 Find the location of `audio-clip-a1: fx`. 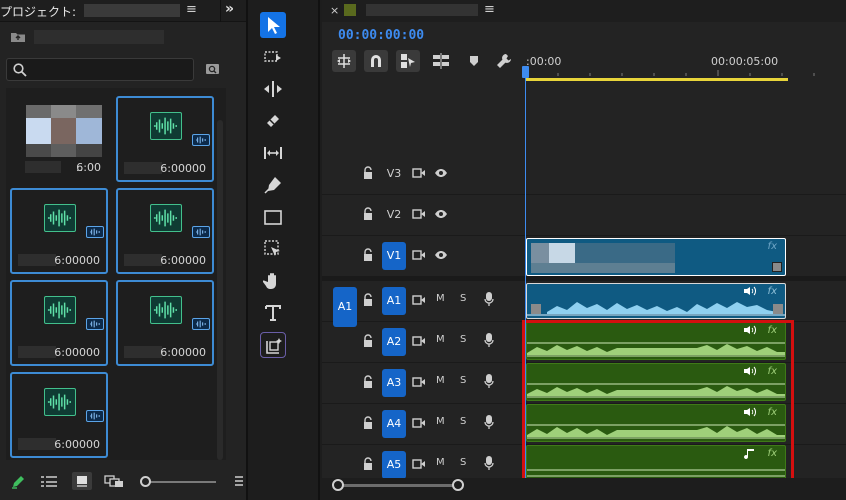

audio-clip-a1: fx is located at coordinates (656, 301).